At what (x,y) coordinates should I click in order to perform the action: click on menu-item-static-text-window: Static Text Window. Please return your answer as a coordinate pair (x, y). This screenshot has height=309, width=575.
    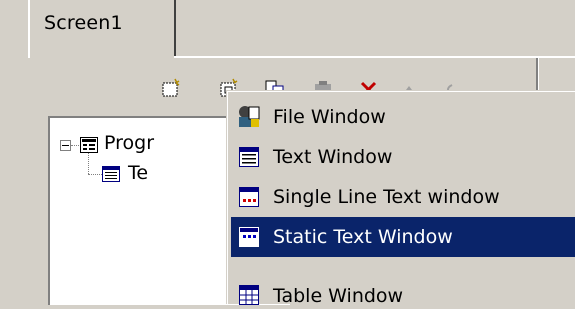
    Looking at the image, I should click on (403, 237).